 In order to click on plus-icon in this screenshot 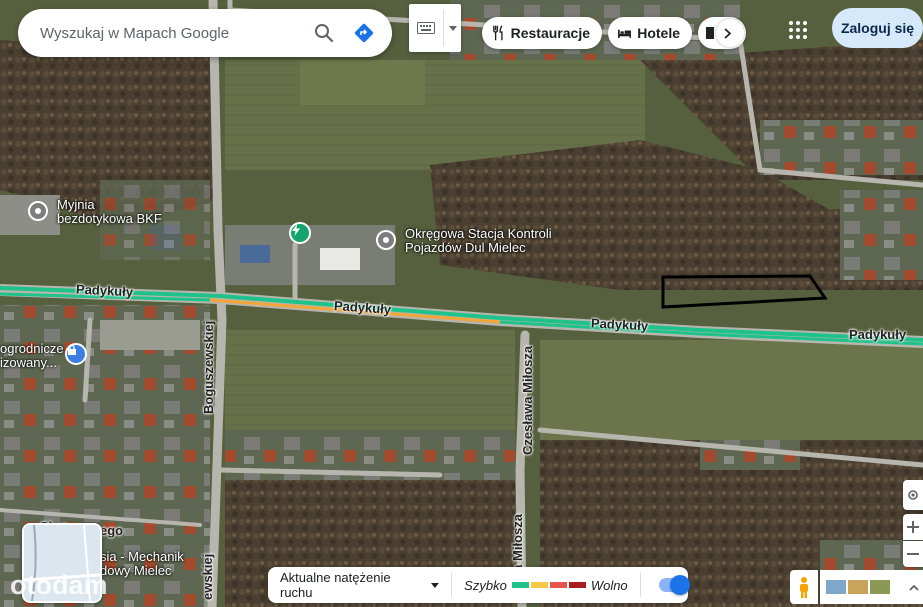, I will do `click(913, 527)`.